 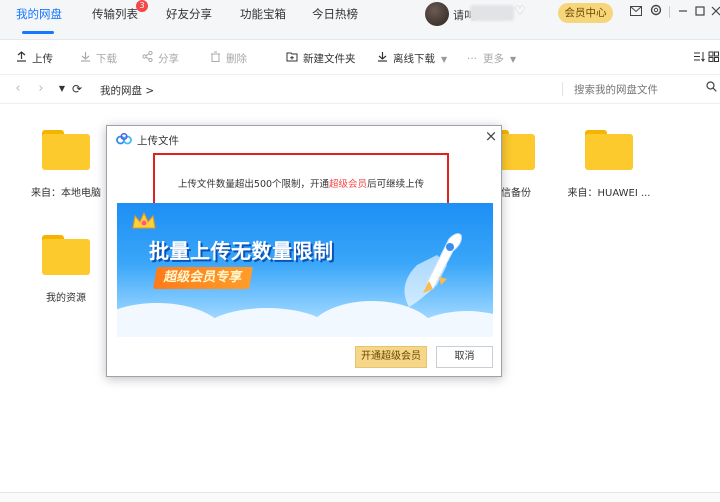 I want to click on breadcrumb: 我的网盘 >, so click(x=127, y=90).